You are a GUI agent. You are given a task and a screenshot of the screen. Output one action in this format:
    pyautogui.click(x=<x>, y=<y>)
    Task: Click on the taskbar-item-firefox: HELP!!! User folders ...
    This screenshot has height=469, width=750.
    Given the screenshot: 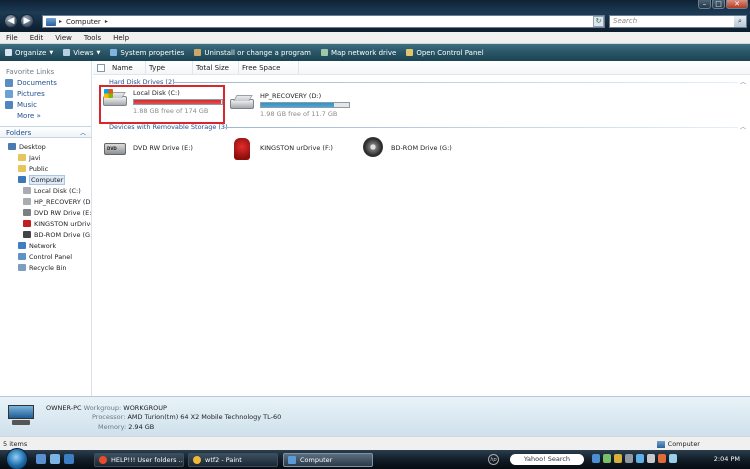 What is the action you would take?
    pyautogui.click(x=139, y=460)
    